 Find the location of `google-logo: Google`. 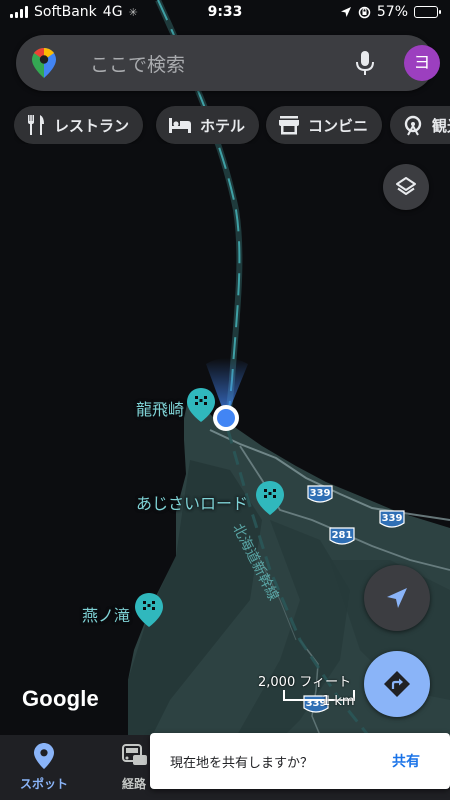

google-logo: Google is located at coordinates (60, 698).